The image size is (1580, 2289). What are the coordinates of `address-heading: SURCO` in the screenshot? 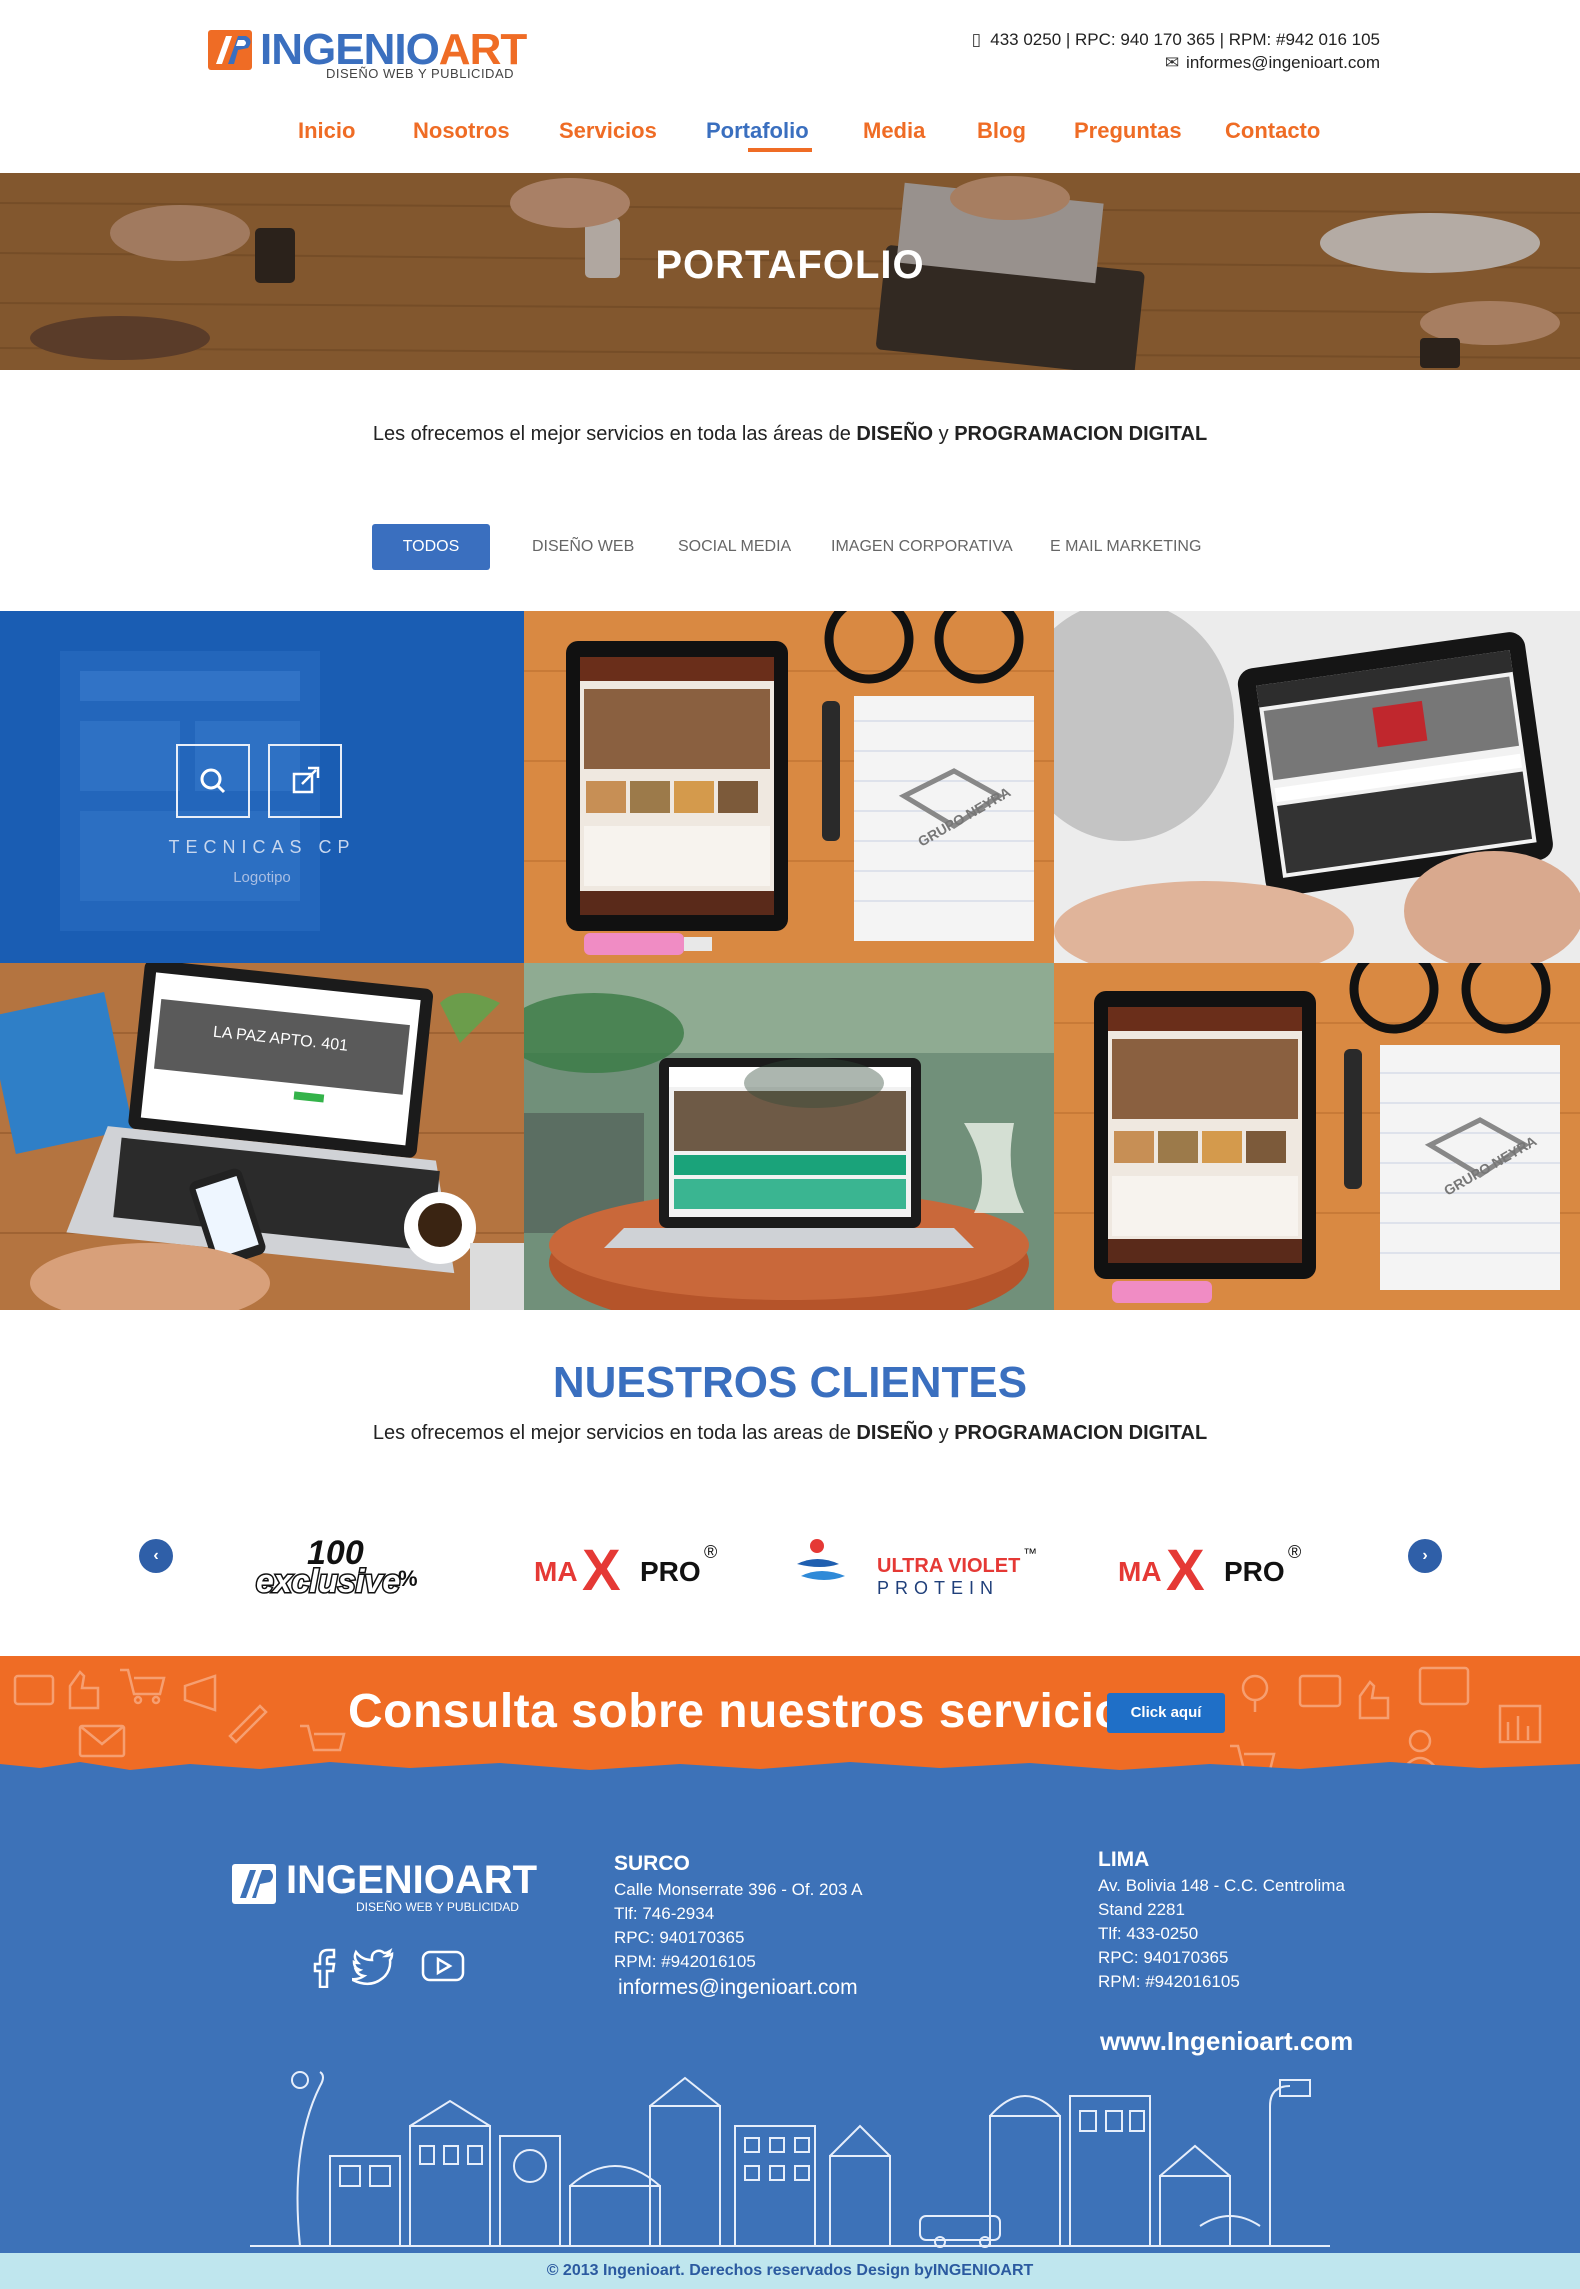 It's located at (652, 1863).